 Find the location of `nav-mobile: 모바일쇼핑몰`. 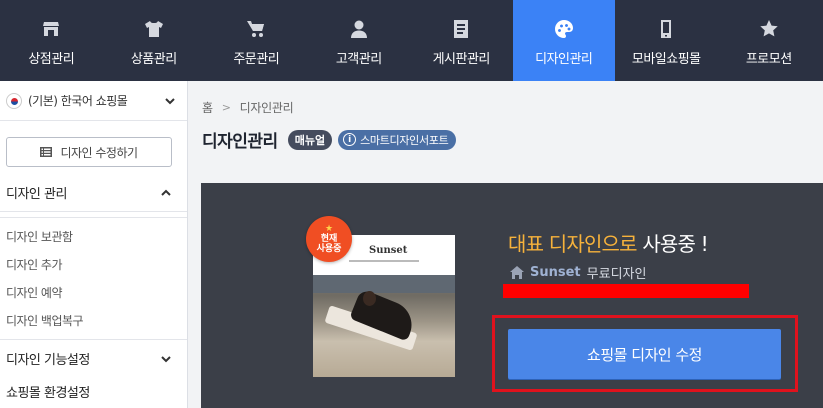

nav-mobile: 모바일쇼핑몰 is located at coordinates (666, 40).